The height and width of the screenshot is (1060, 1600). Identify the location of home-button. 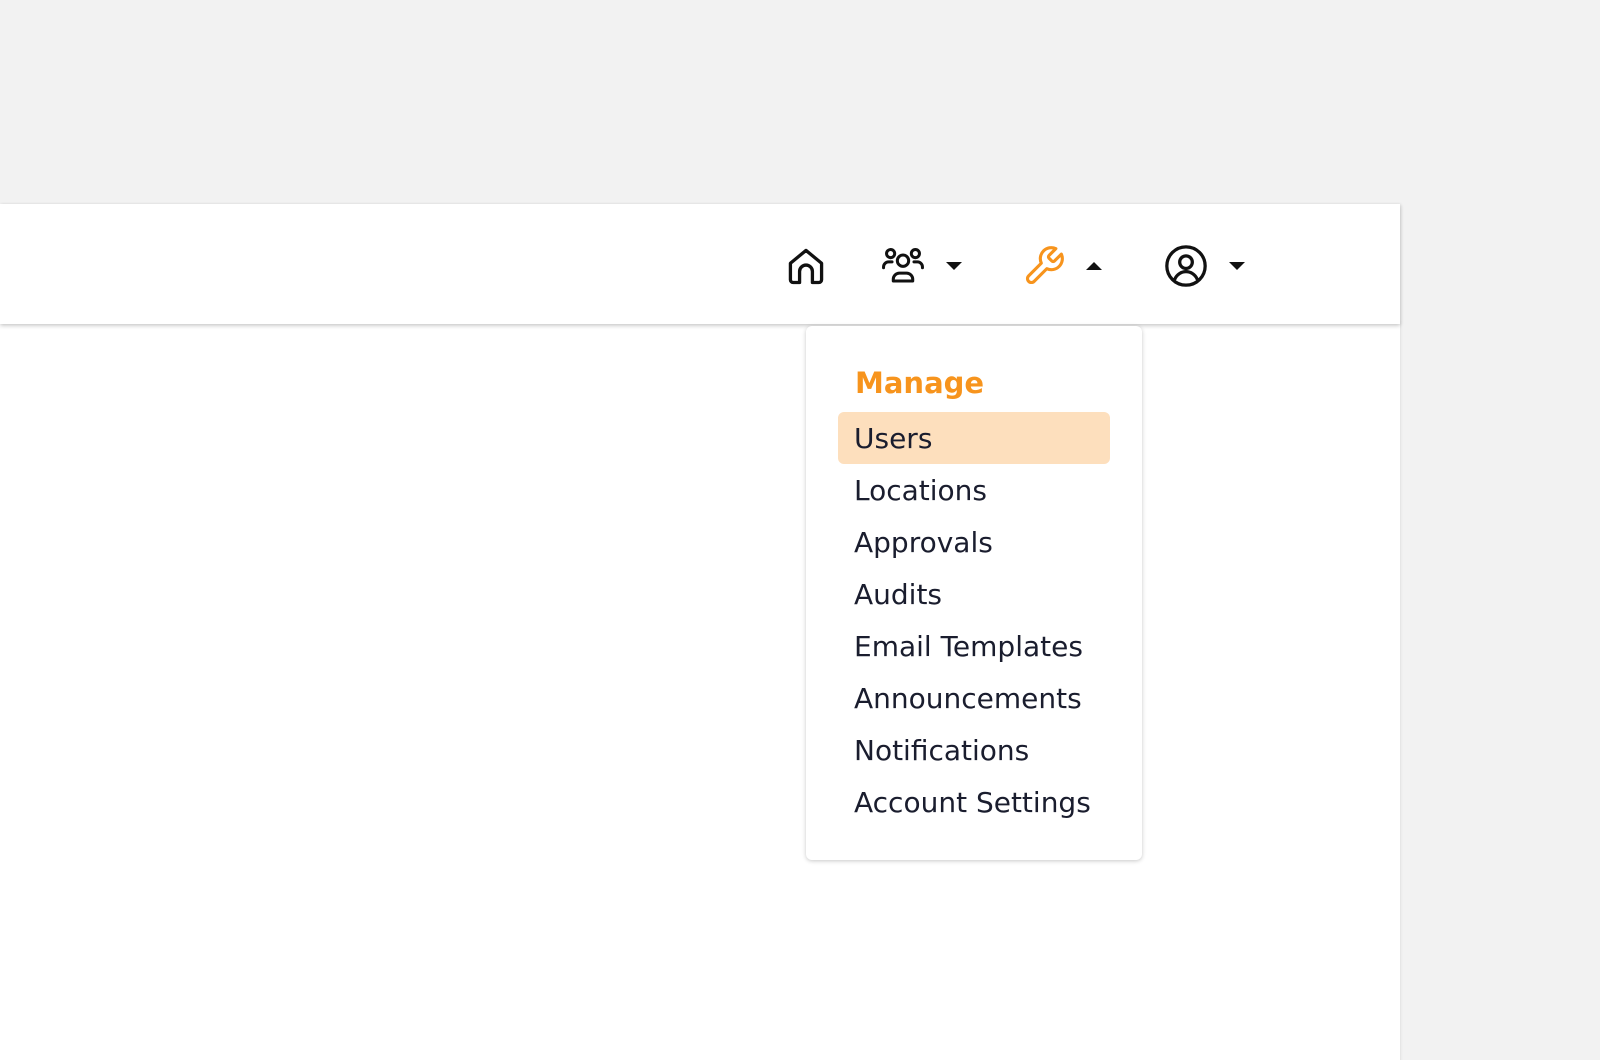
(806, 266).